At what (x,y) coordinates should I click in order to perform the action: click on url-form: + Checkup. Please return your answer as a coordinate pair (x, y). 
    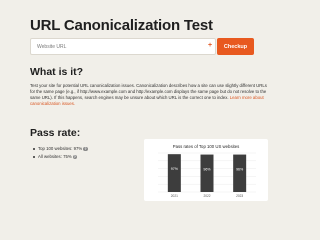
    Looking at the image, I should click on (142, 46).